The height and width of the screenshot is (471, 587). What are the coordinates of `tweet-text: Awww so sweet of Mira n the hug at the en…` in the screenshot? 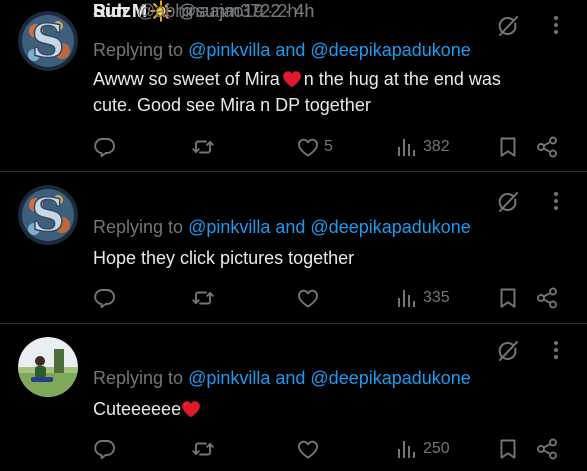 It's located at (303, 92).